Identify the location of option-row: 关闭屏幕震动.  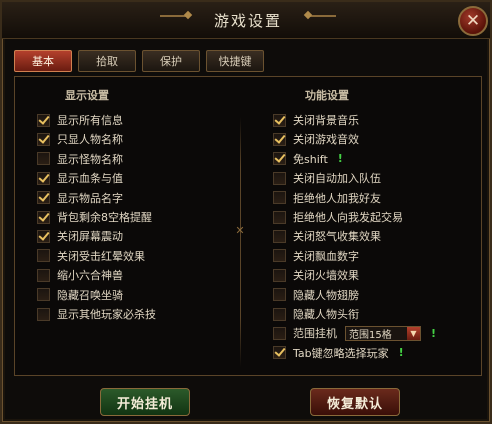
(80, 236).